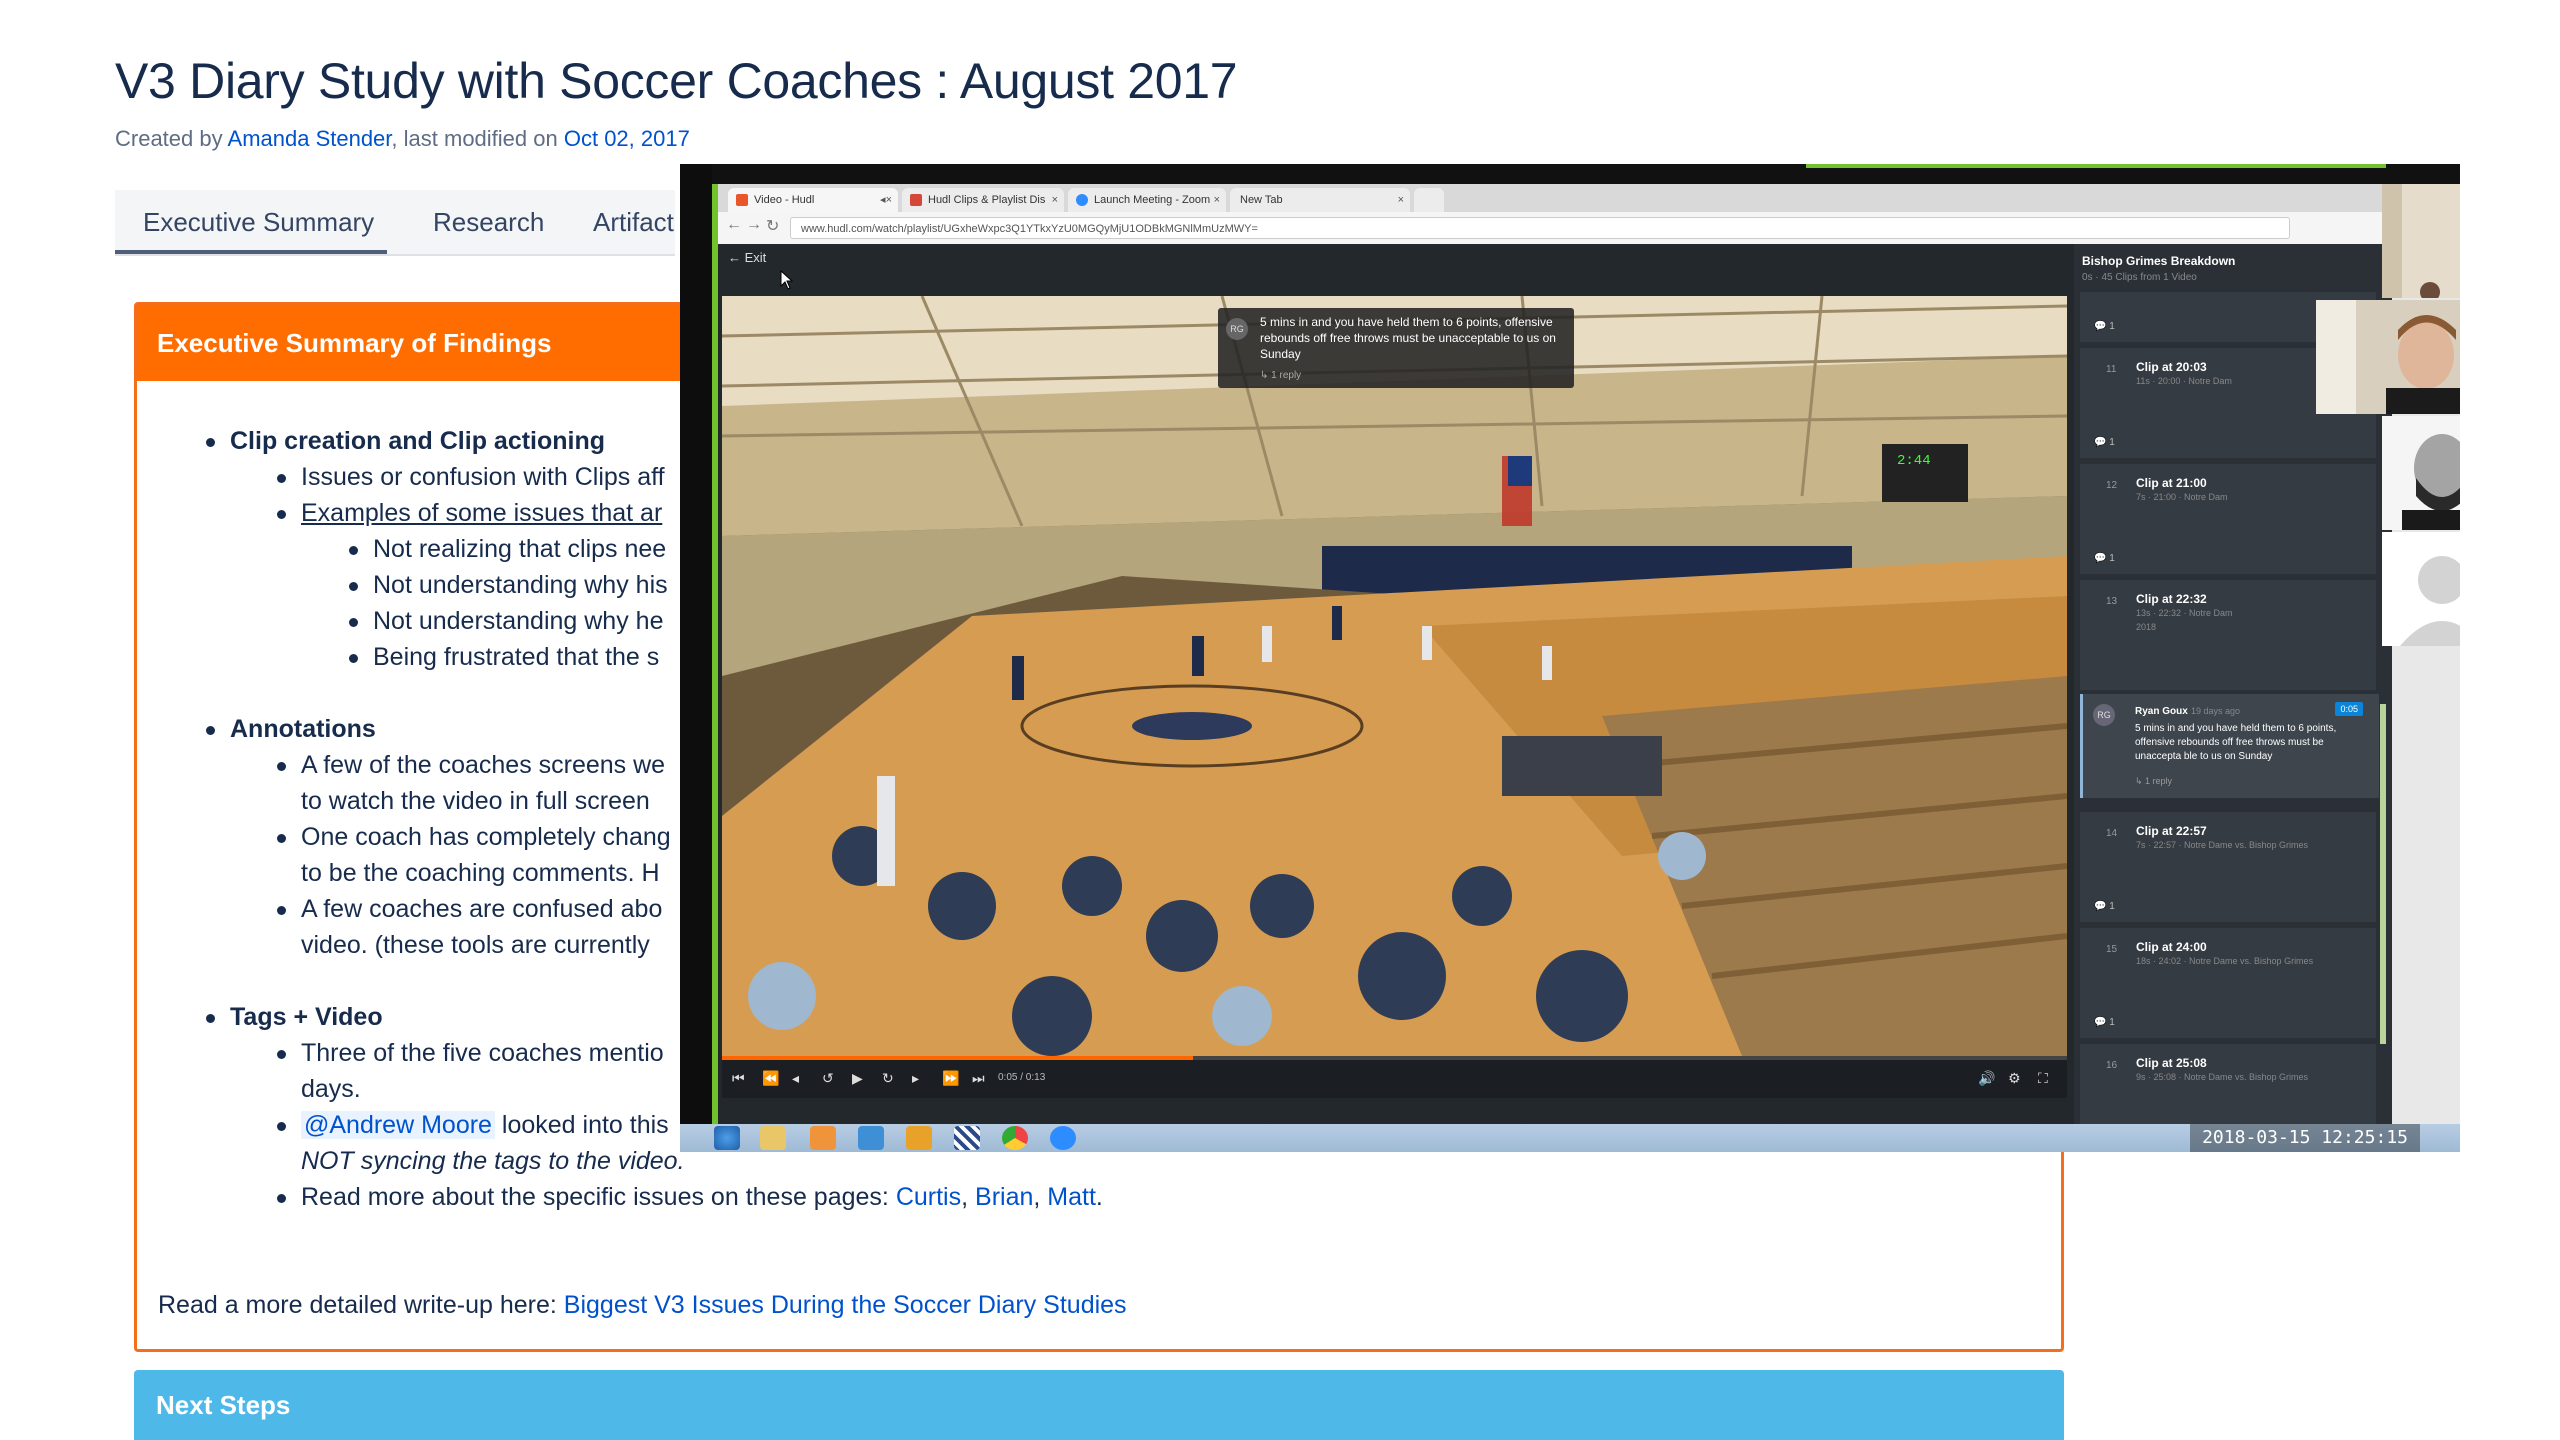 The height and width of the screenshot is (1440, 2560). I want to click on video-comment-reply-link: ↳ 1 reply, so click(1280, 376).